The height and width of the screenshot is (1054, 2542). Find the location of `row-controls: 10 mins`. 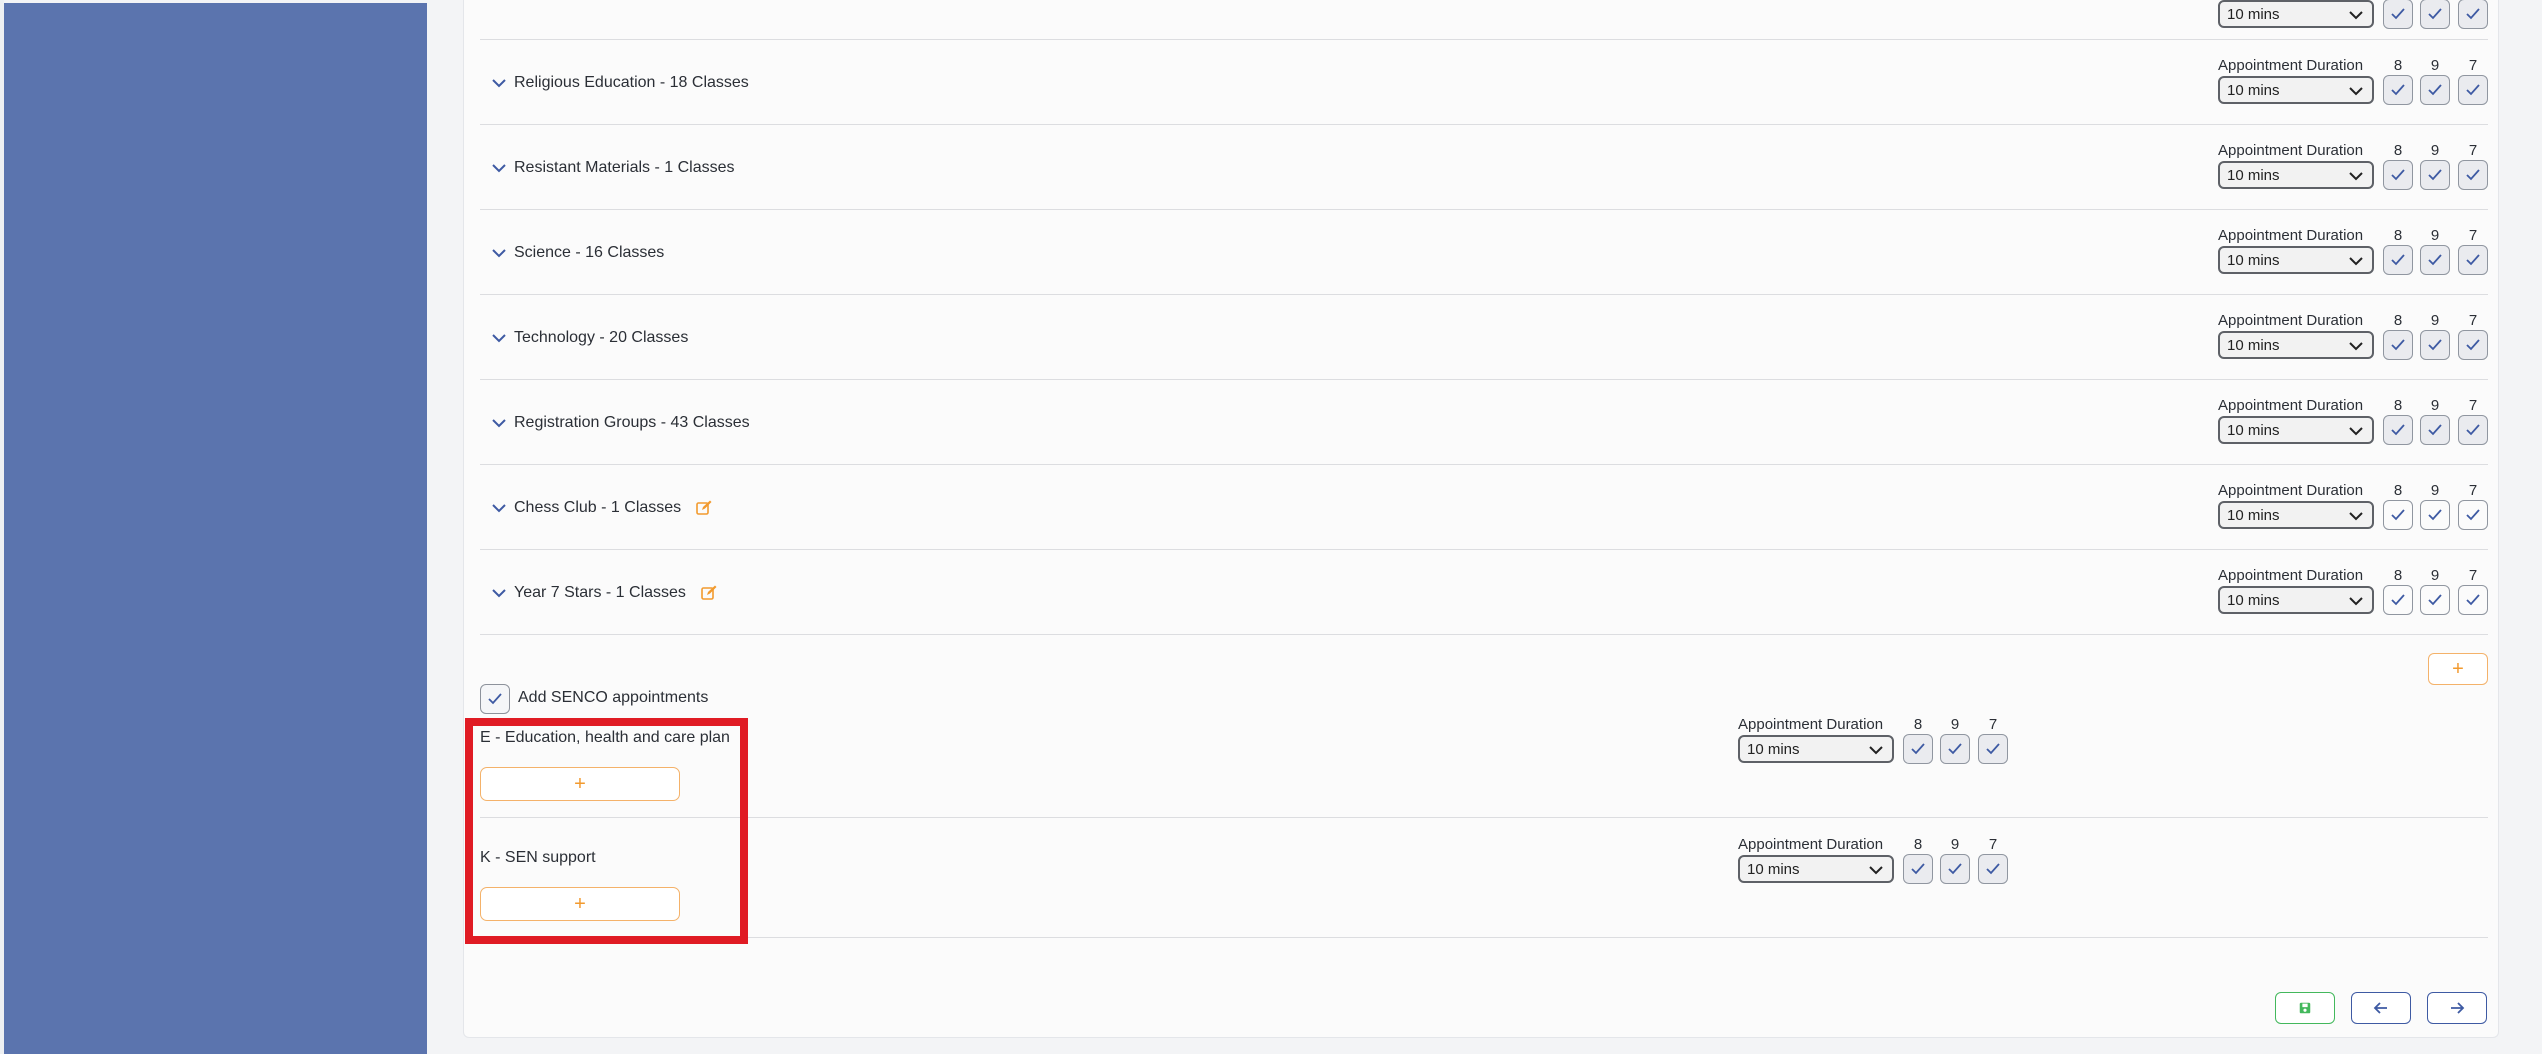

row-controls: 10 mins is located at coordinates (2353, 20).